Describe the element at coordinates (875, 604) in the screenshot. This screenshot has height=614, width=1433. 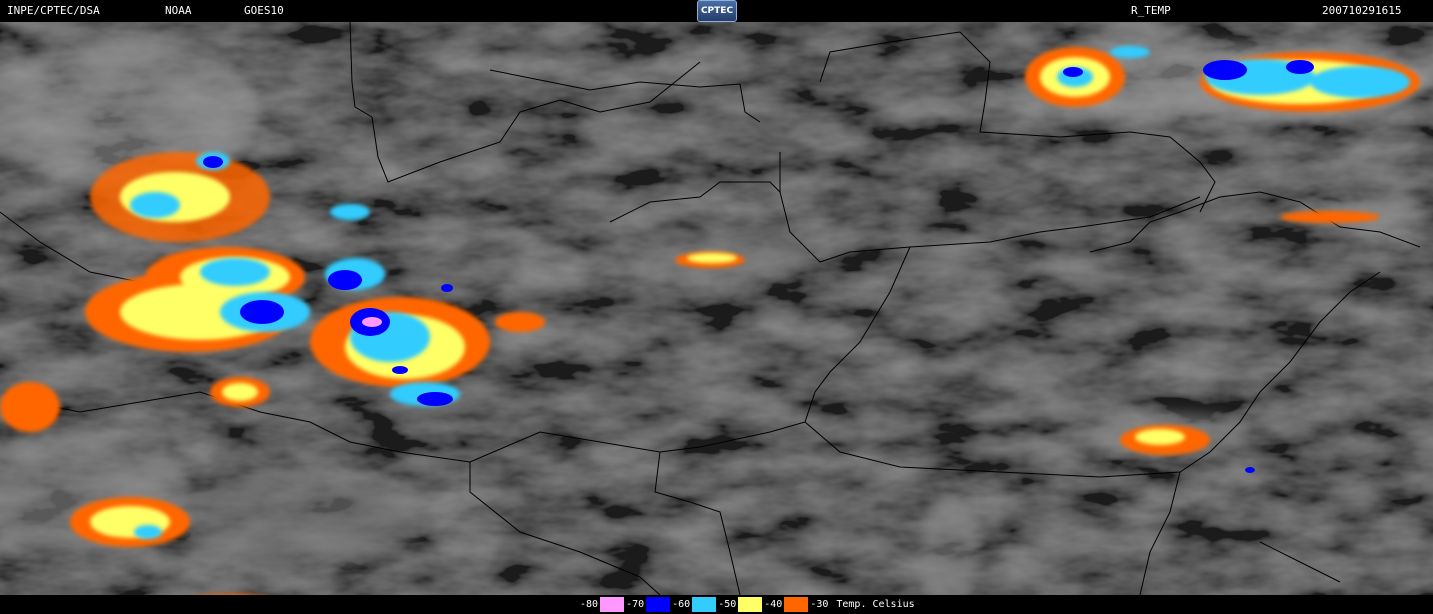
I see `legend-unit: Temp. Celsius` at that location.